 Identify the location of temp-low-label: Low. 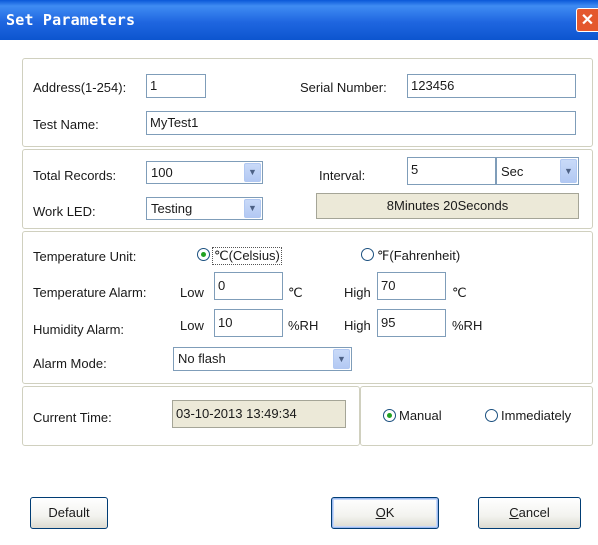
(192, 292).